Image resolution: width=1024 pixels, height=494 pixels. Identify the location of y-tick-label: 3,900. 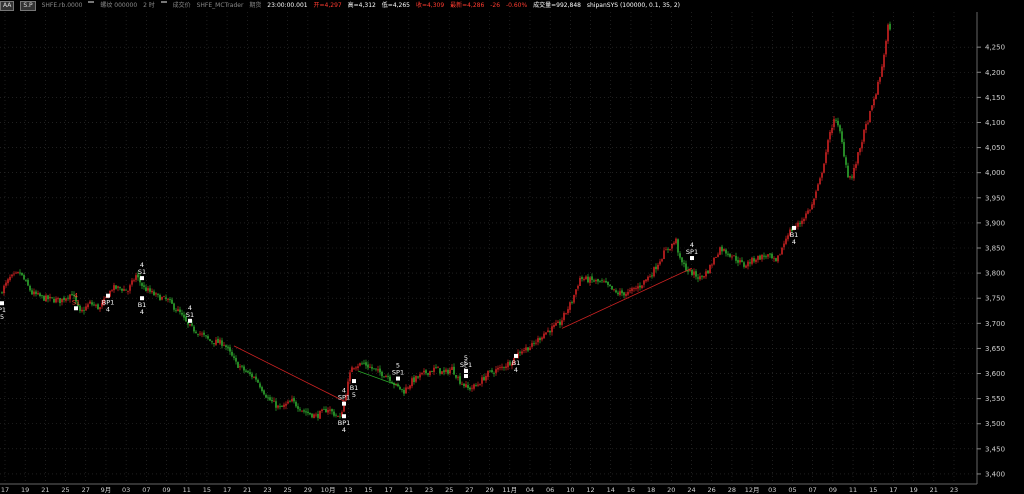
(995, 223).